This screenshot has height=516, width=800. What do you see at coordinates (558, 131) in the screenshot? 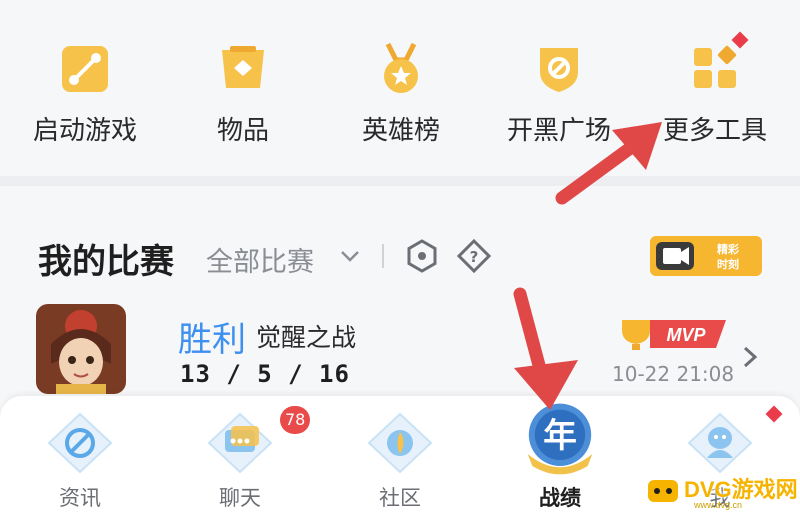
I see `tool-label: 开黑广场` at bounding box center [558, 131].